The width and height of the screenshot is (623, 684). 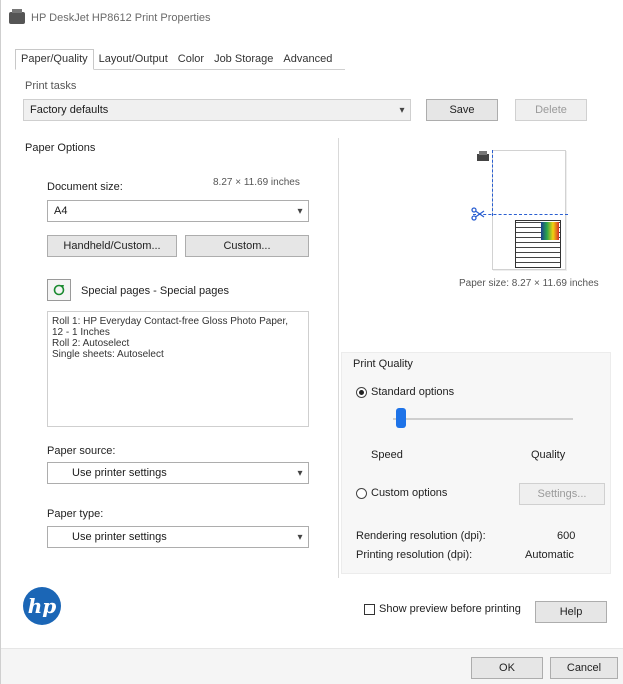 What do you see at coordinates (191, 59) in the screenshot?
I see `tab-color: Color` at bounding box center [191, 59].